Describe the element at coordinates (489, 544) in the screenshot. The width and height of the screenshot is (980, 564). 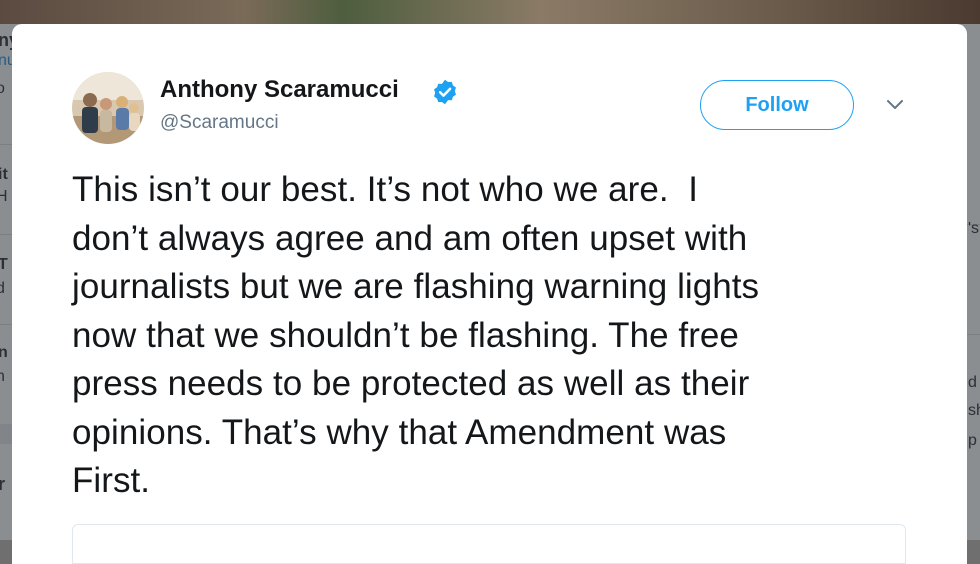
I see `link-card-preview` at that location.